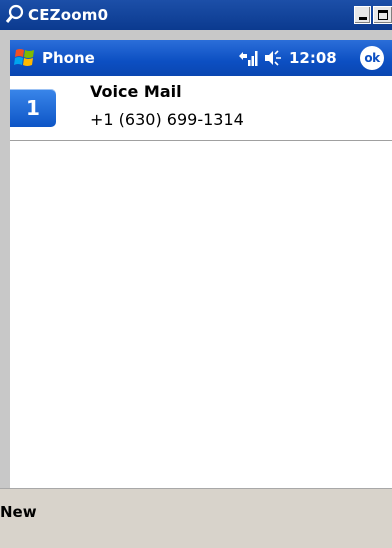 The height and width of the screenshot is (548, 392). Describe the element at coordinates (25, 58) in the screenshot. I see `start-flag-icon` at that location.